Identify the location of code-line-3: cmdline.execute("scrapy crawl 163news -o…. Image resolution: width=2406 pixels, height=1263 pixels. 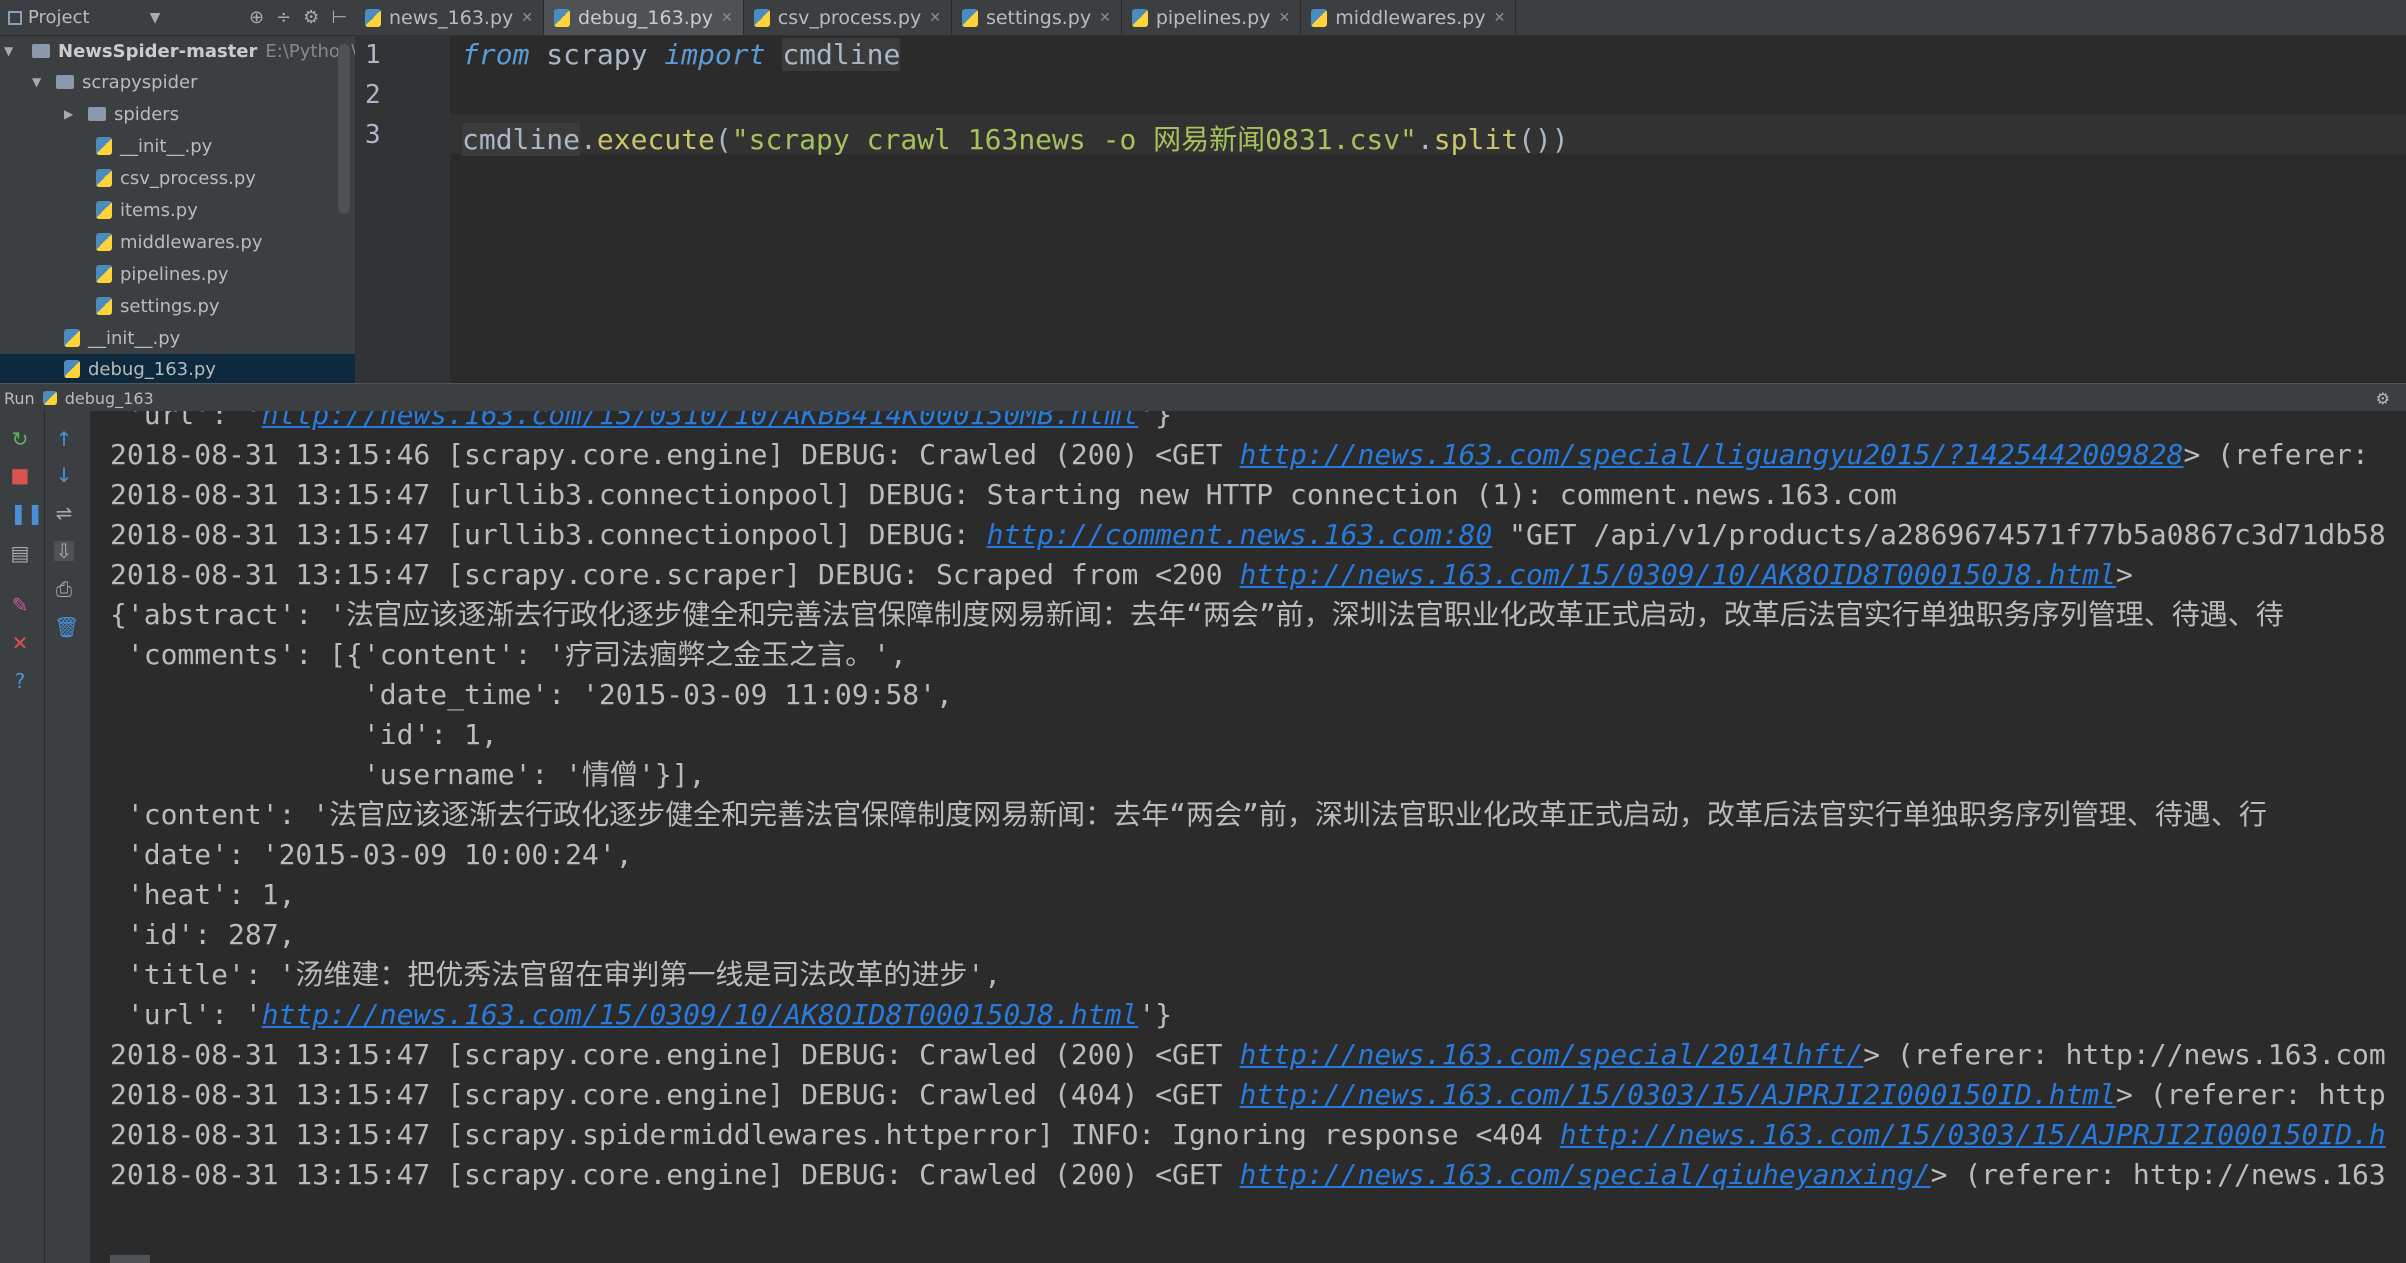
(1015, 138).